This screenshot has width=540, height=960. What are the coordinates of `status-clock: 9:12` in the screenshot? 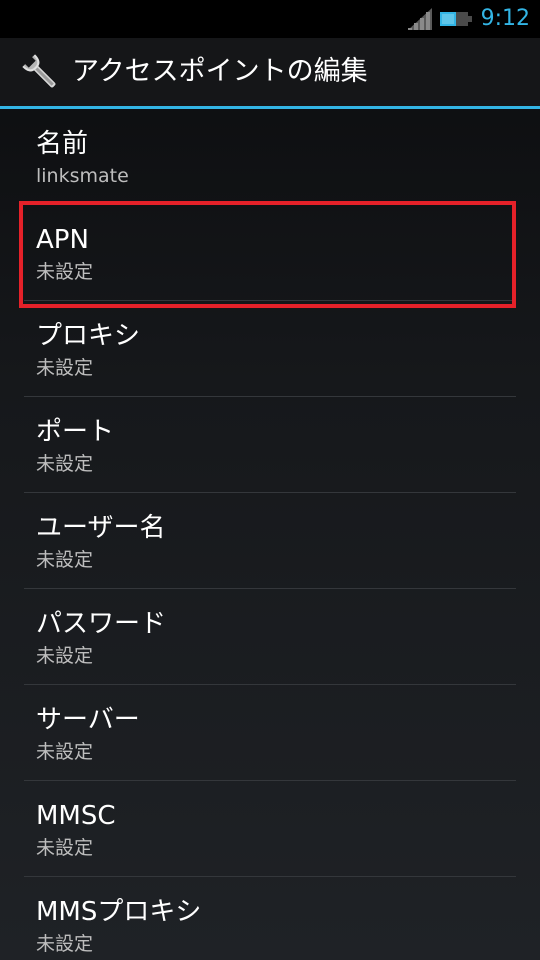 It's located at (505, 18).